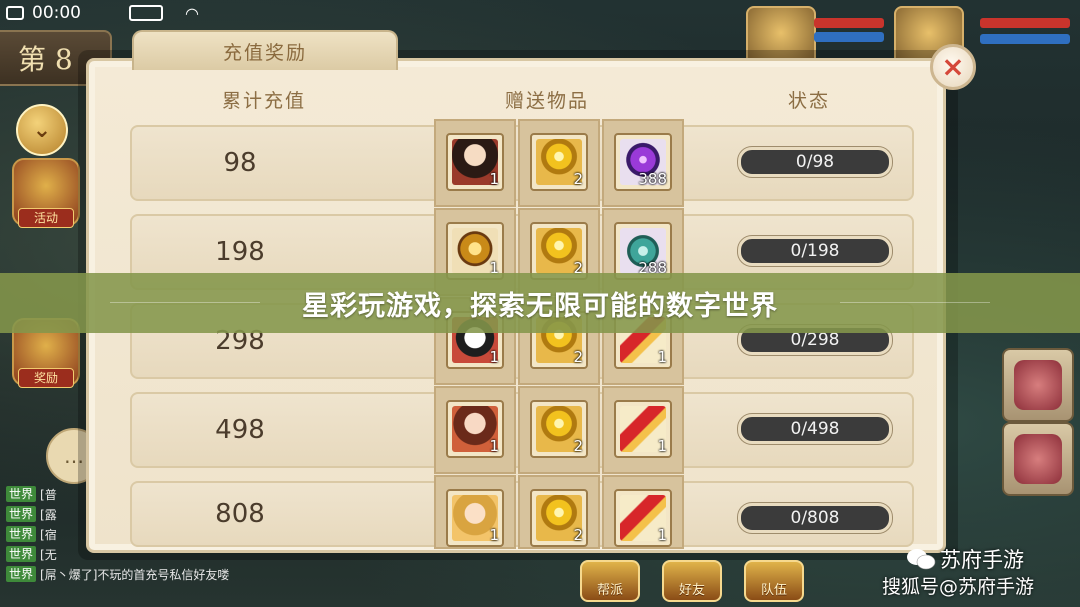  I want to click on close-button: ×, so click(953, 67).